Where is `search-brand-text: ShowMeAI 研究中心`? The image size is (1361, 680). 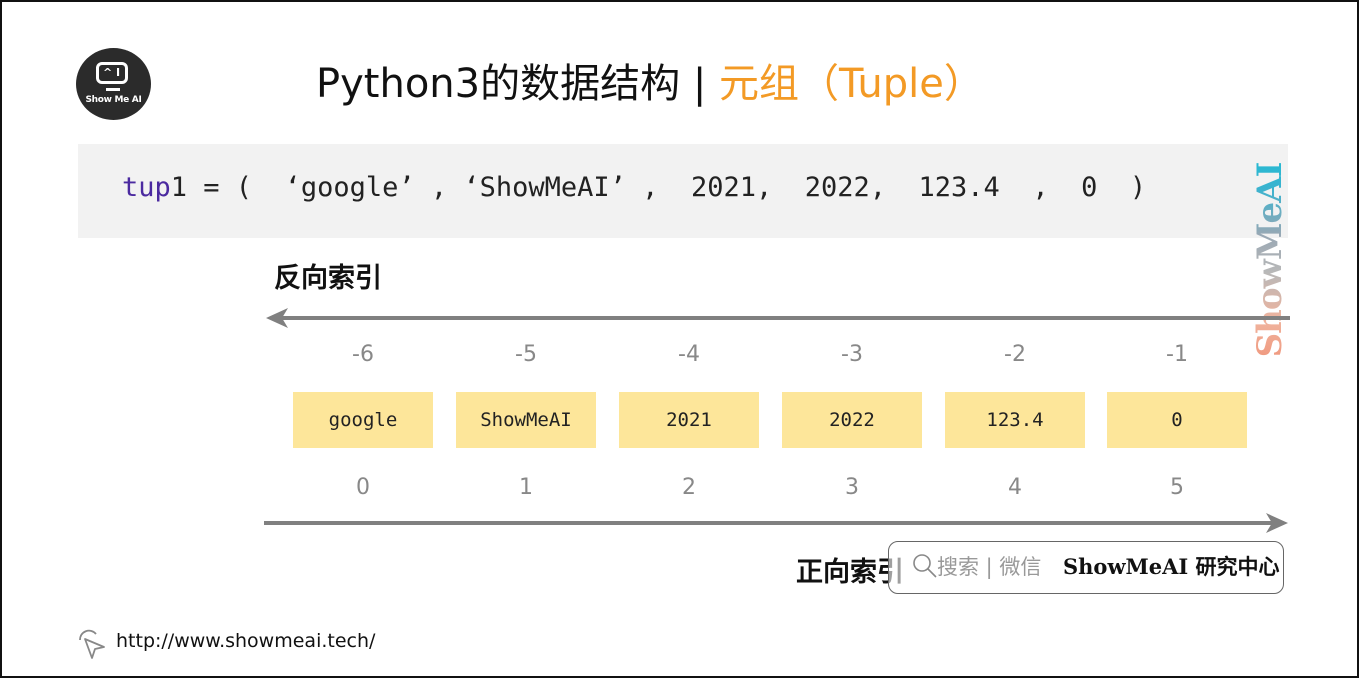 search-brand-text: ShowMeAI 研究中心 is located at coordinates (1171, 567).